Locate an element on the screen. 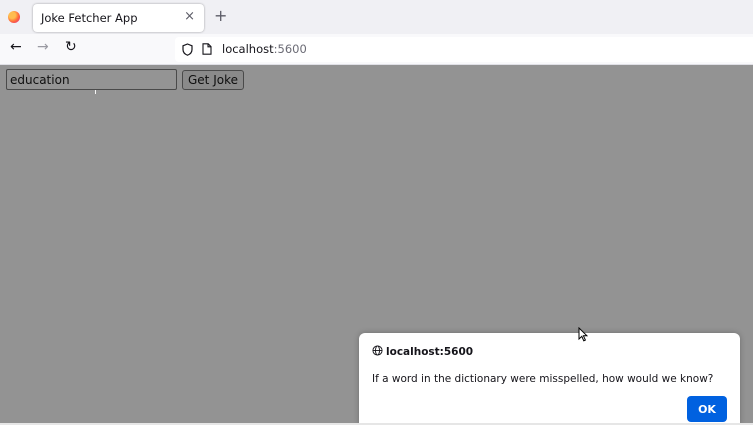 The height and width of the screenshot is (425, 753). dialog-origin-text: localhost:5600 is located at coordinates (430, 352).